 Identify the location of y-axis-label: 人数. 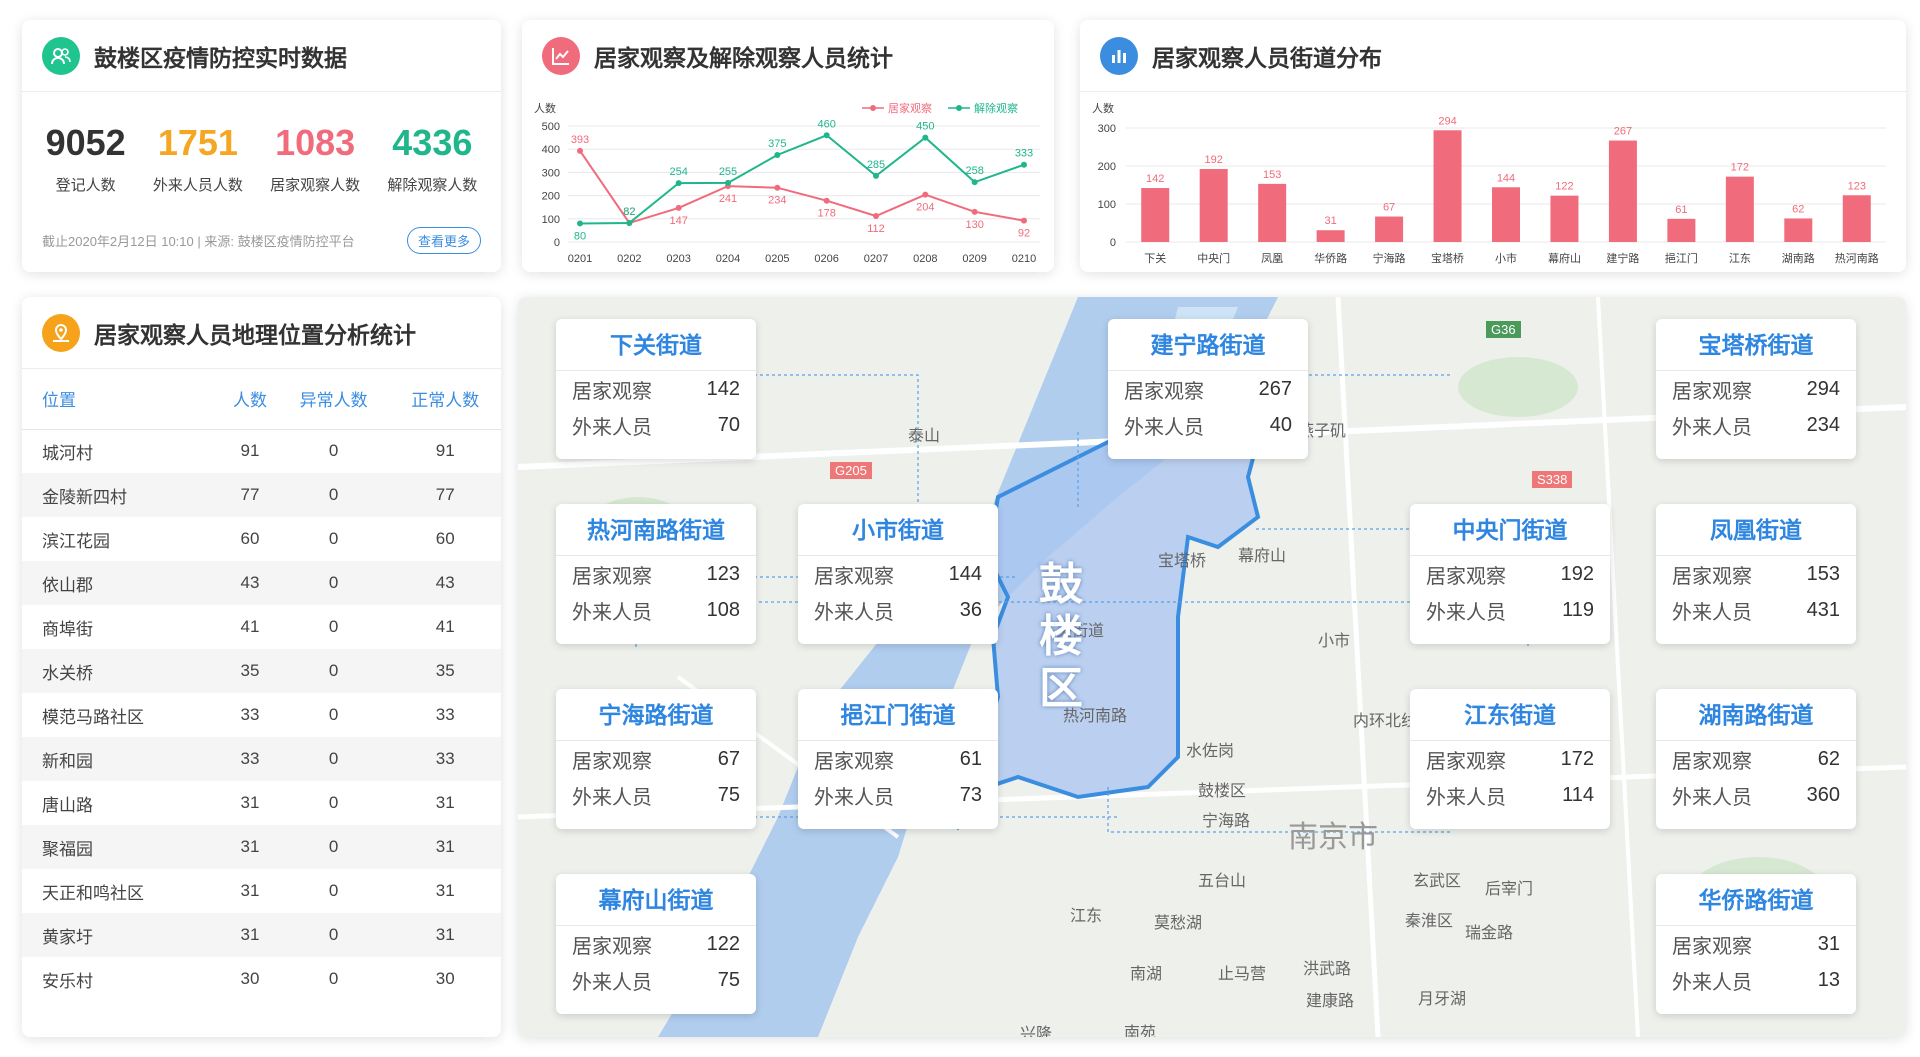
(545, 108).